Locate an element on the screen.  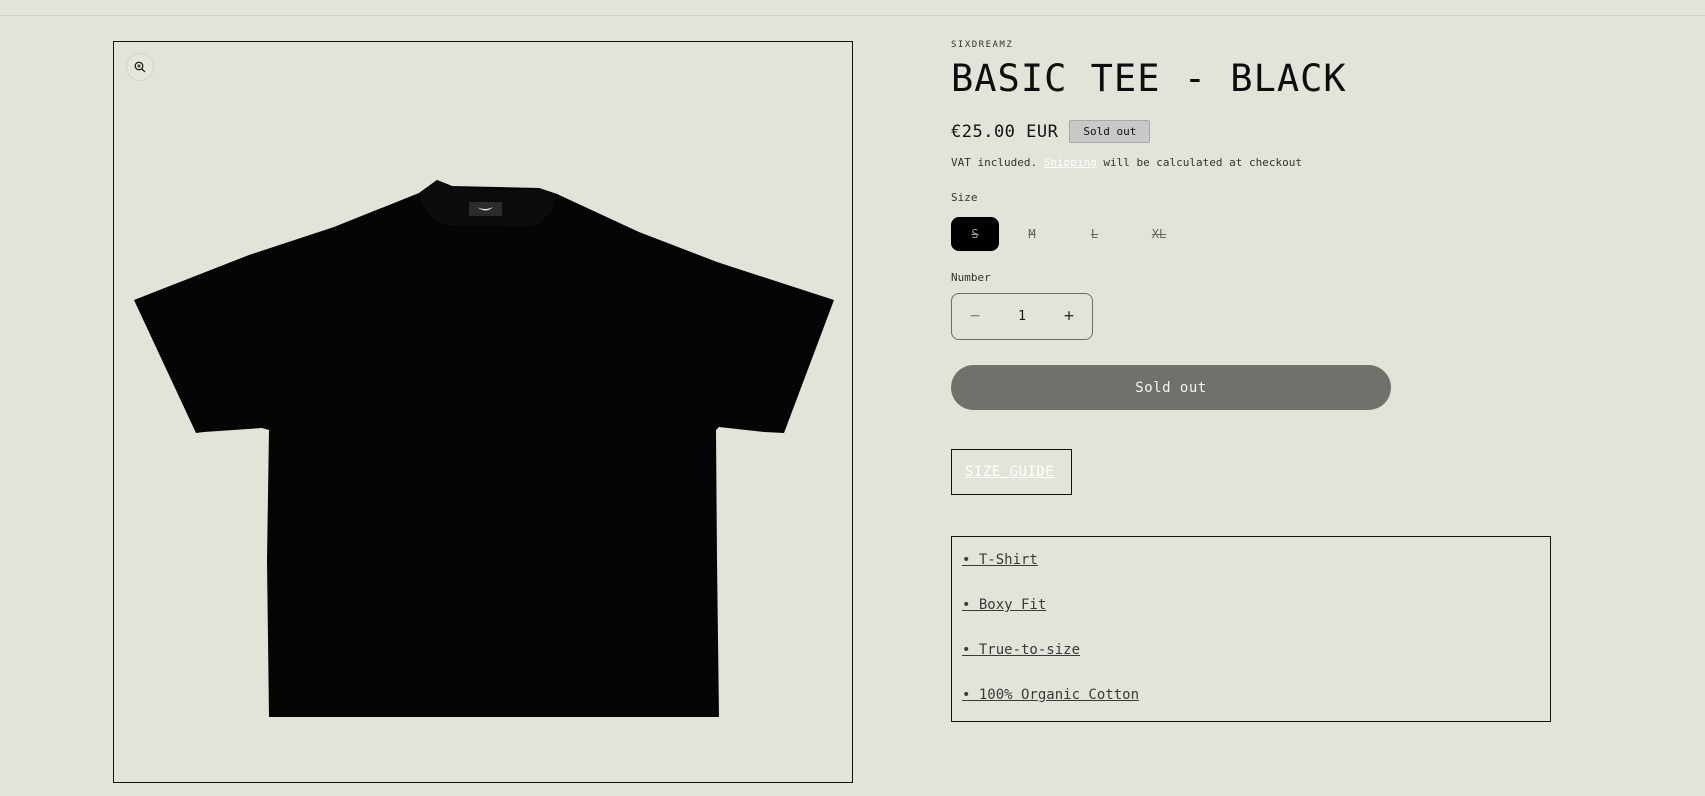
quantity-stepper: − 1 + is located at coordinates (1022, 316).